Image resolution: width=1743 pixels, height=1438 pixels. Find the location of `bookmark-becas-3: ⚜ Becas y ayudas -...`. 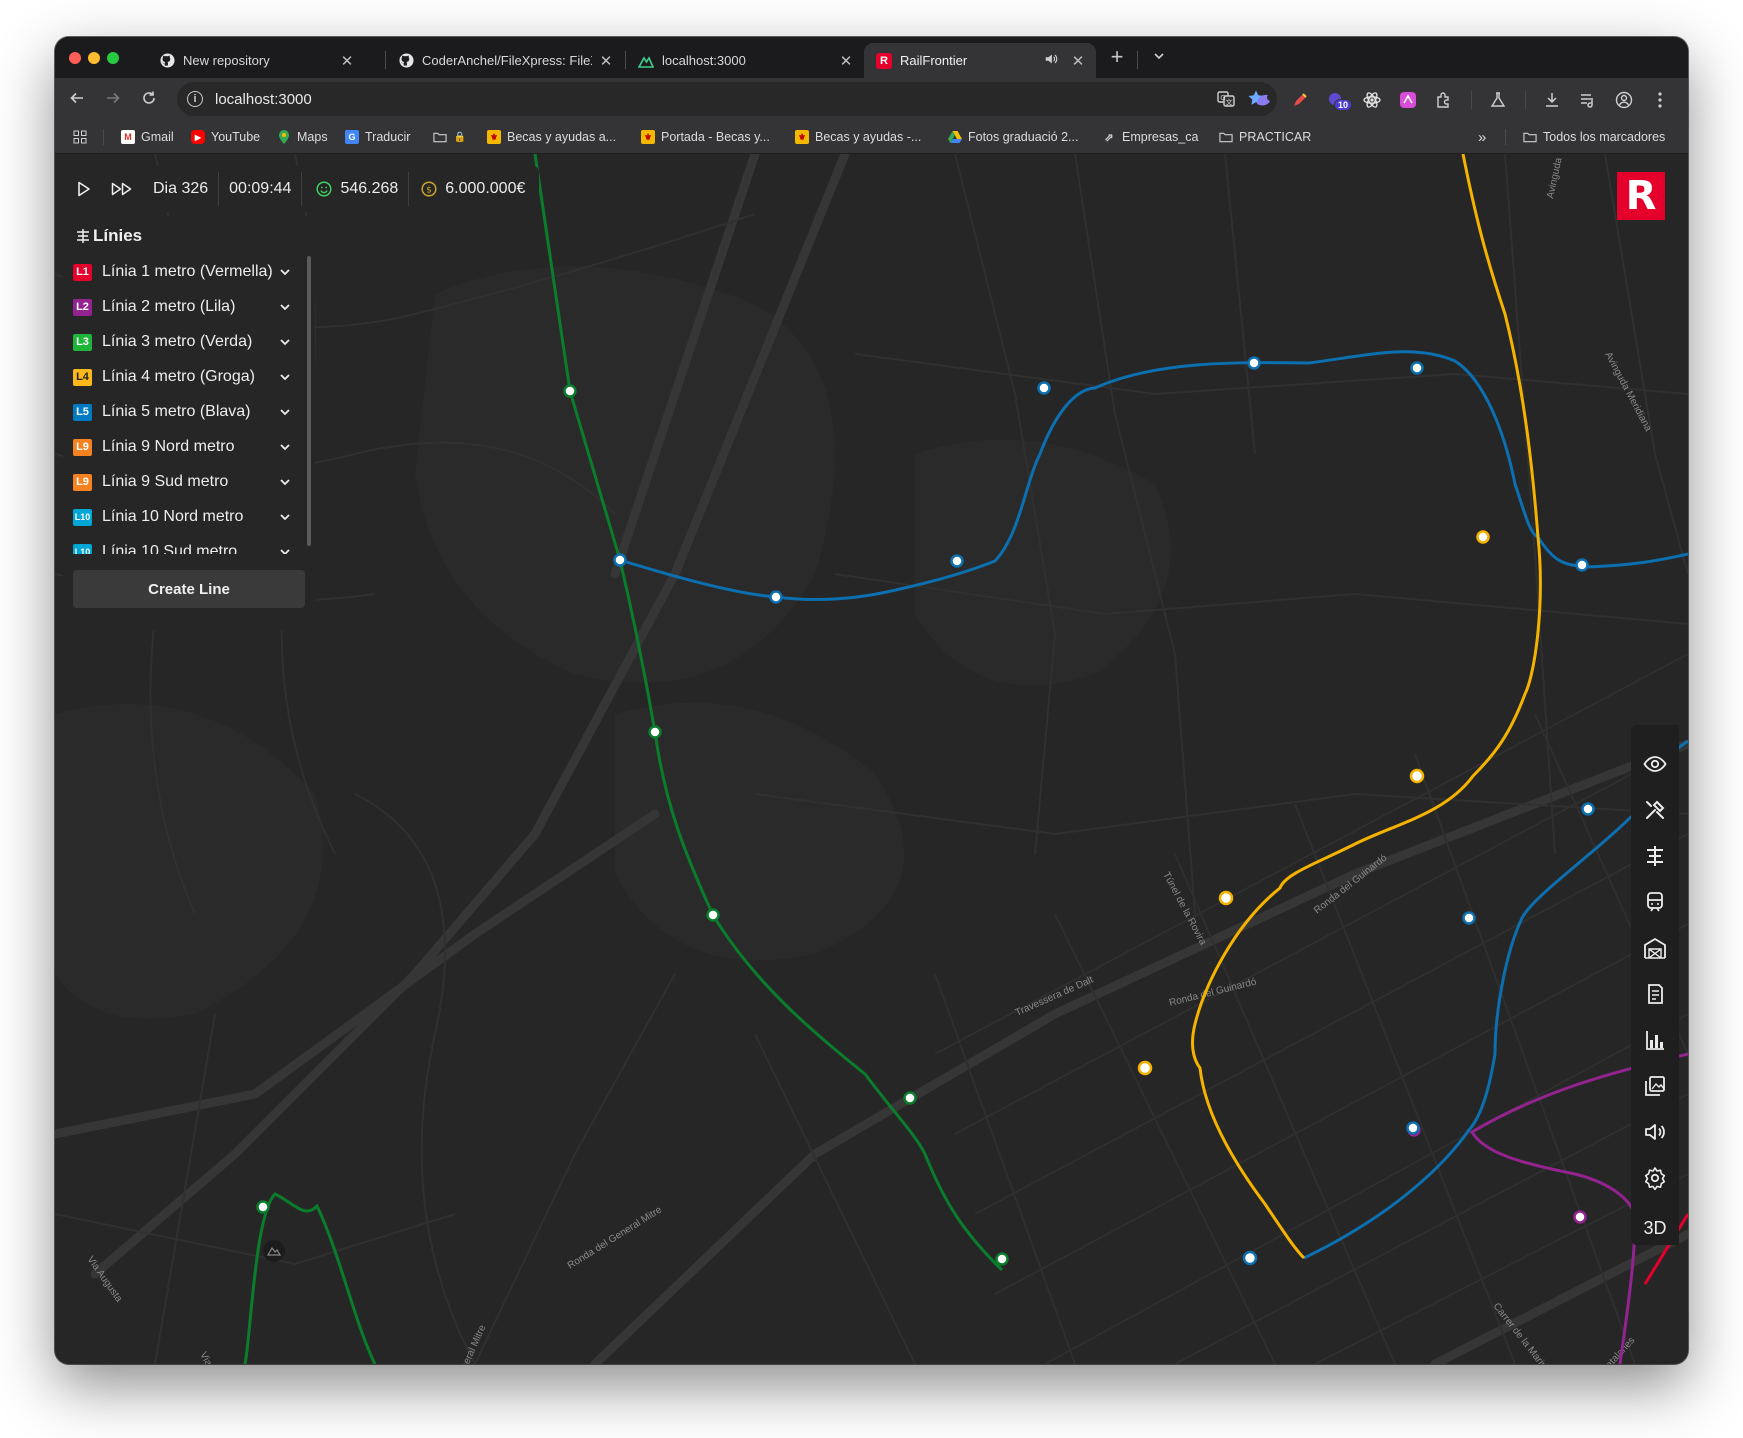

bookmark-becas-3: ⚜ Becas y ayudas -... is located at coordinates (858, 137).